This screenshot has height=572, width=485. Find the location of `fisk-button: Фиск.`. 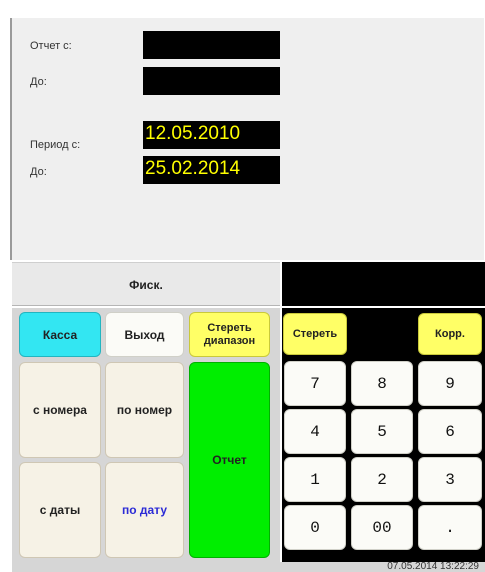

fisk-button: Фиск. is located at coordinates (146, 284).